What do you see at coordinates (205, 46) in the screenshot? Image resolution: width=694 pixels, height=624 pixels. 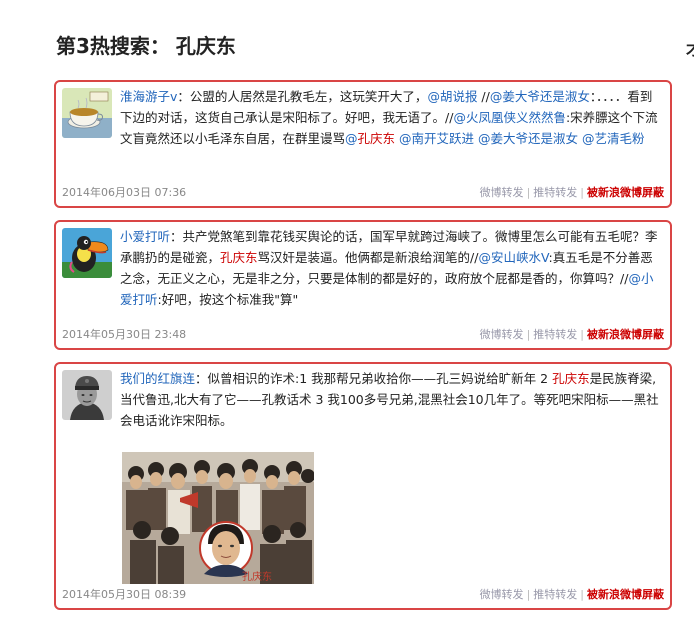 I see `heading-keyword: 孔庆东` at bounding box center [205, 46].